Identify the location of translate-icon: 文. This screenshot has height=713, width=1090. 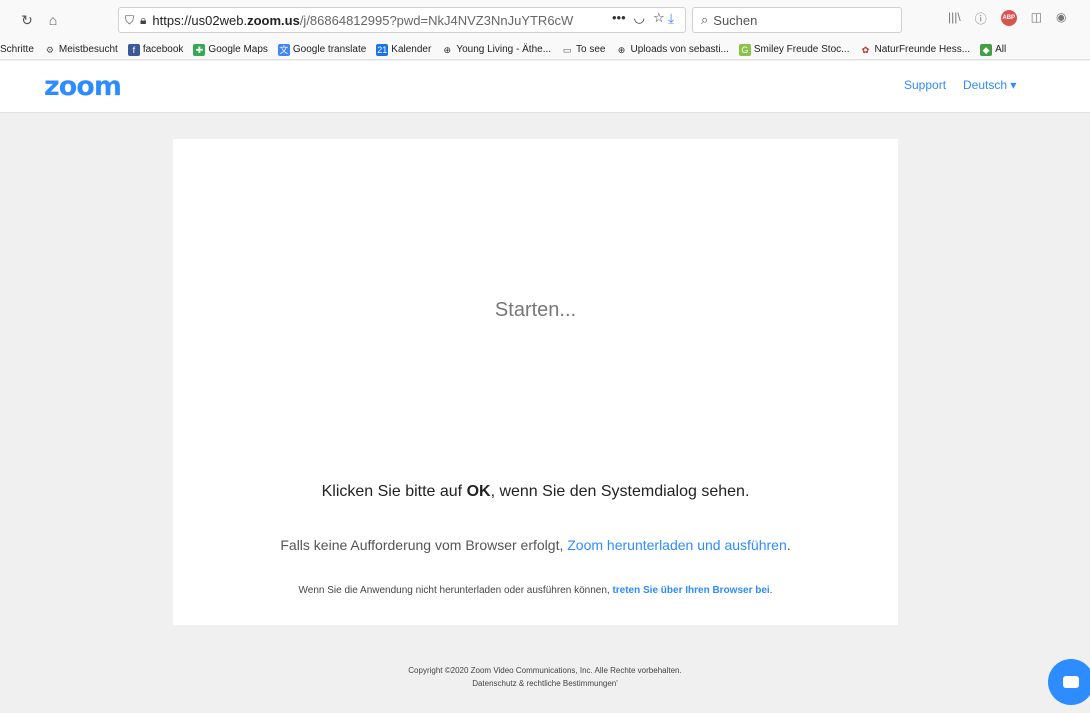
(283, 49).